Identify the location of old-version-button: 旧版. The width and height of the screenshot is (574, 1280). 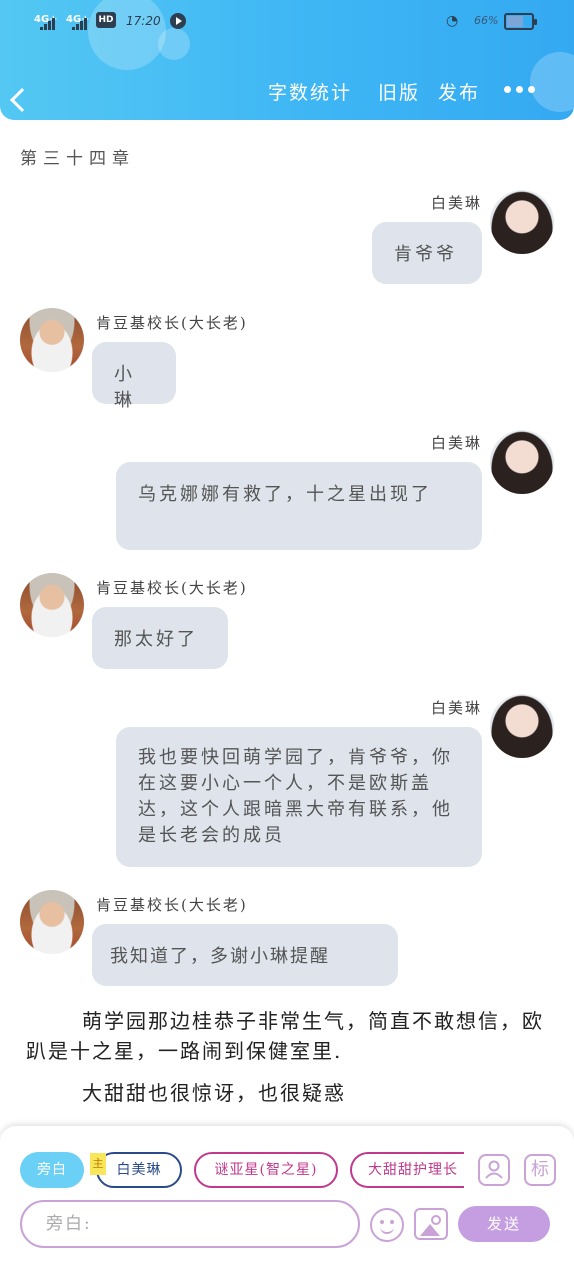
(399, 91).